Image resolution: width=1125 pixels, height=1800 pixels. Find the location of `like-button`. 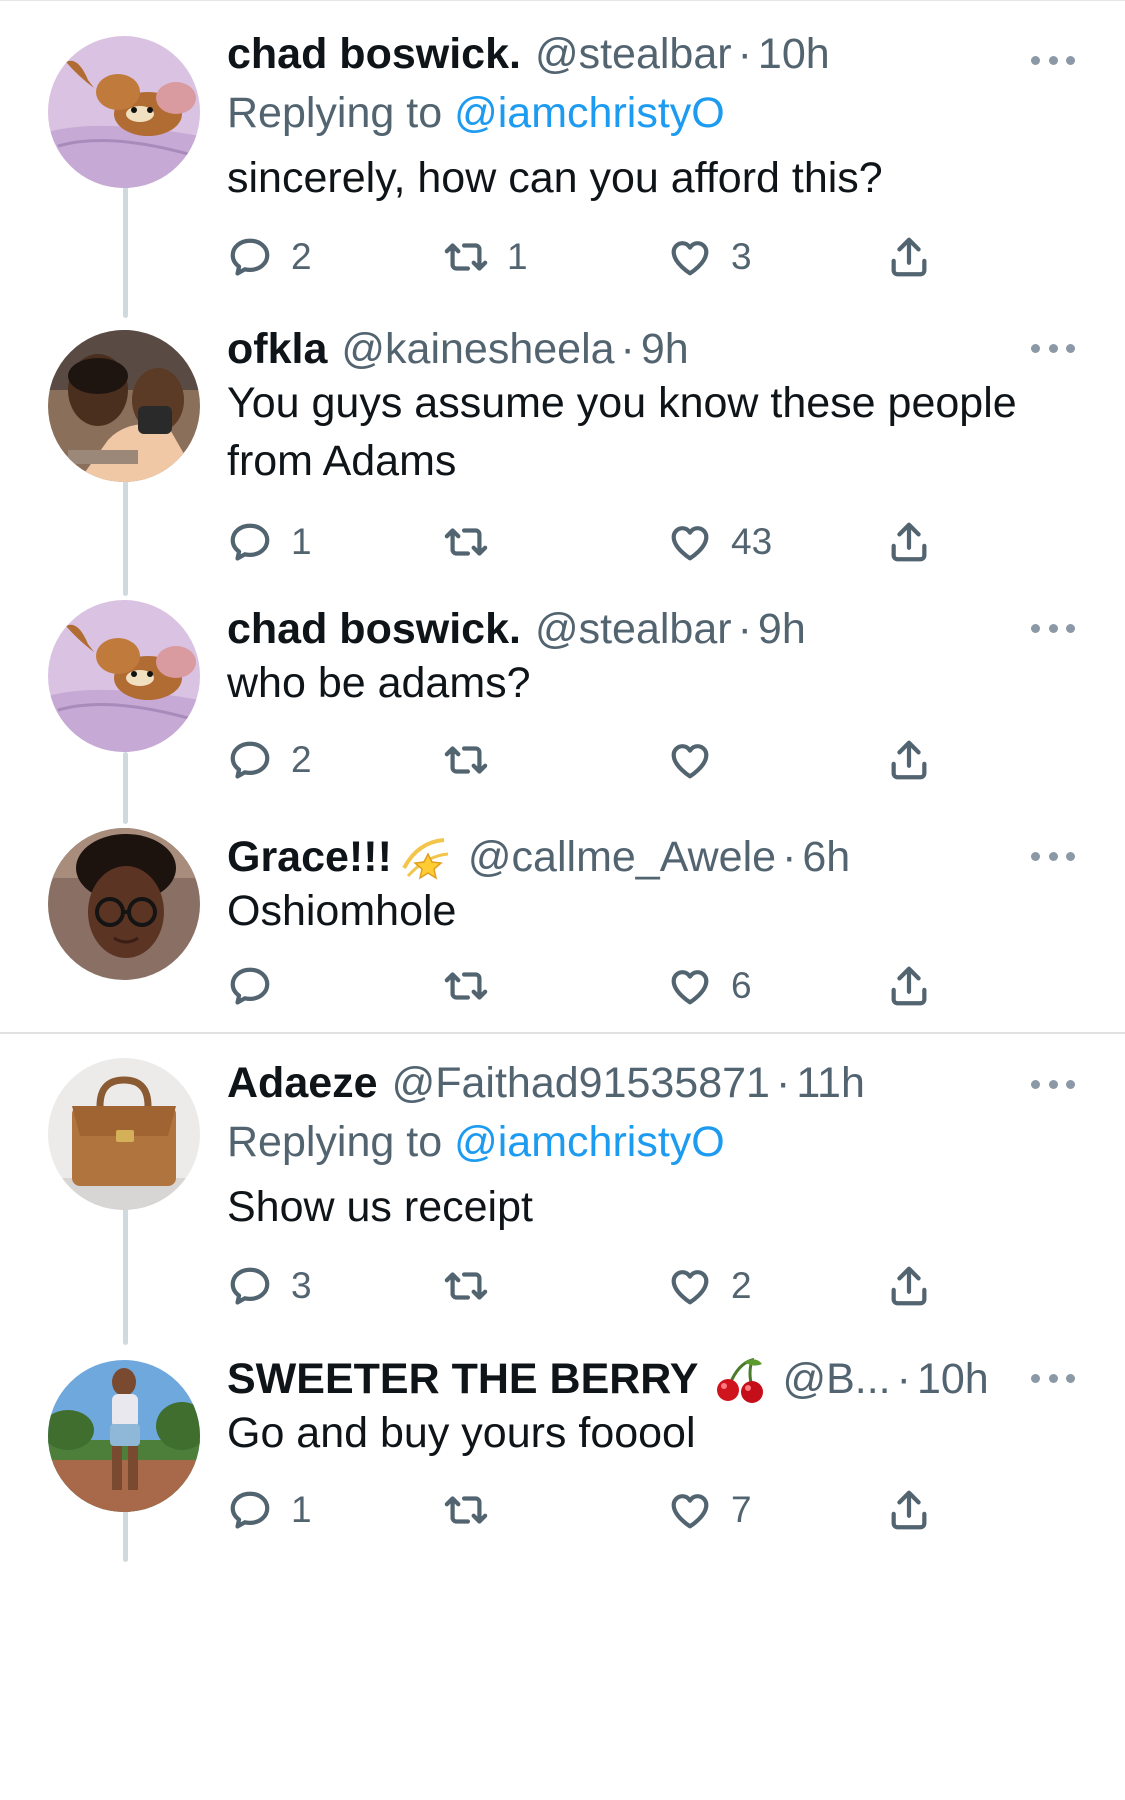

like-button is located at coordinates (699, 760).